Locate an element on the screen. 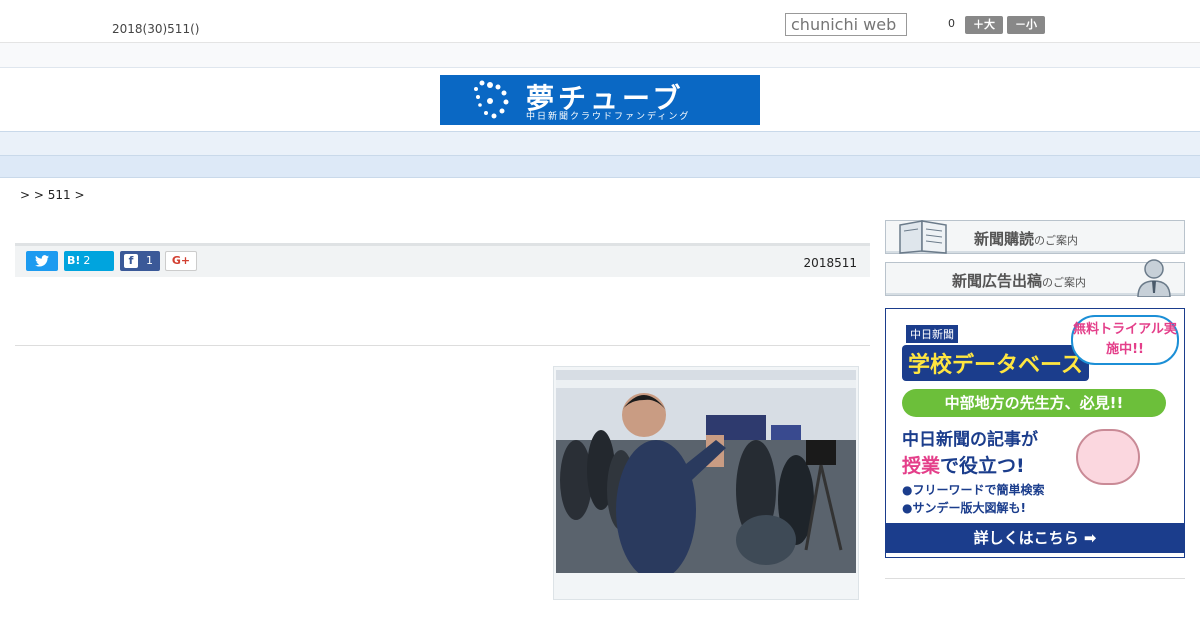 This screenshot has width=1200, height=630. share-bar: B! 2 f 1 G+ 2018511 is located at coordinates (442, 260).